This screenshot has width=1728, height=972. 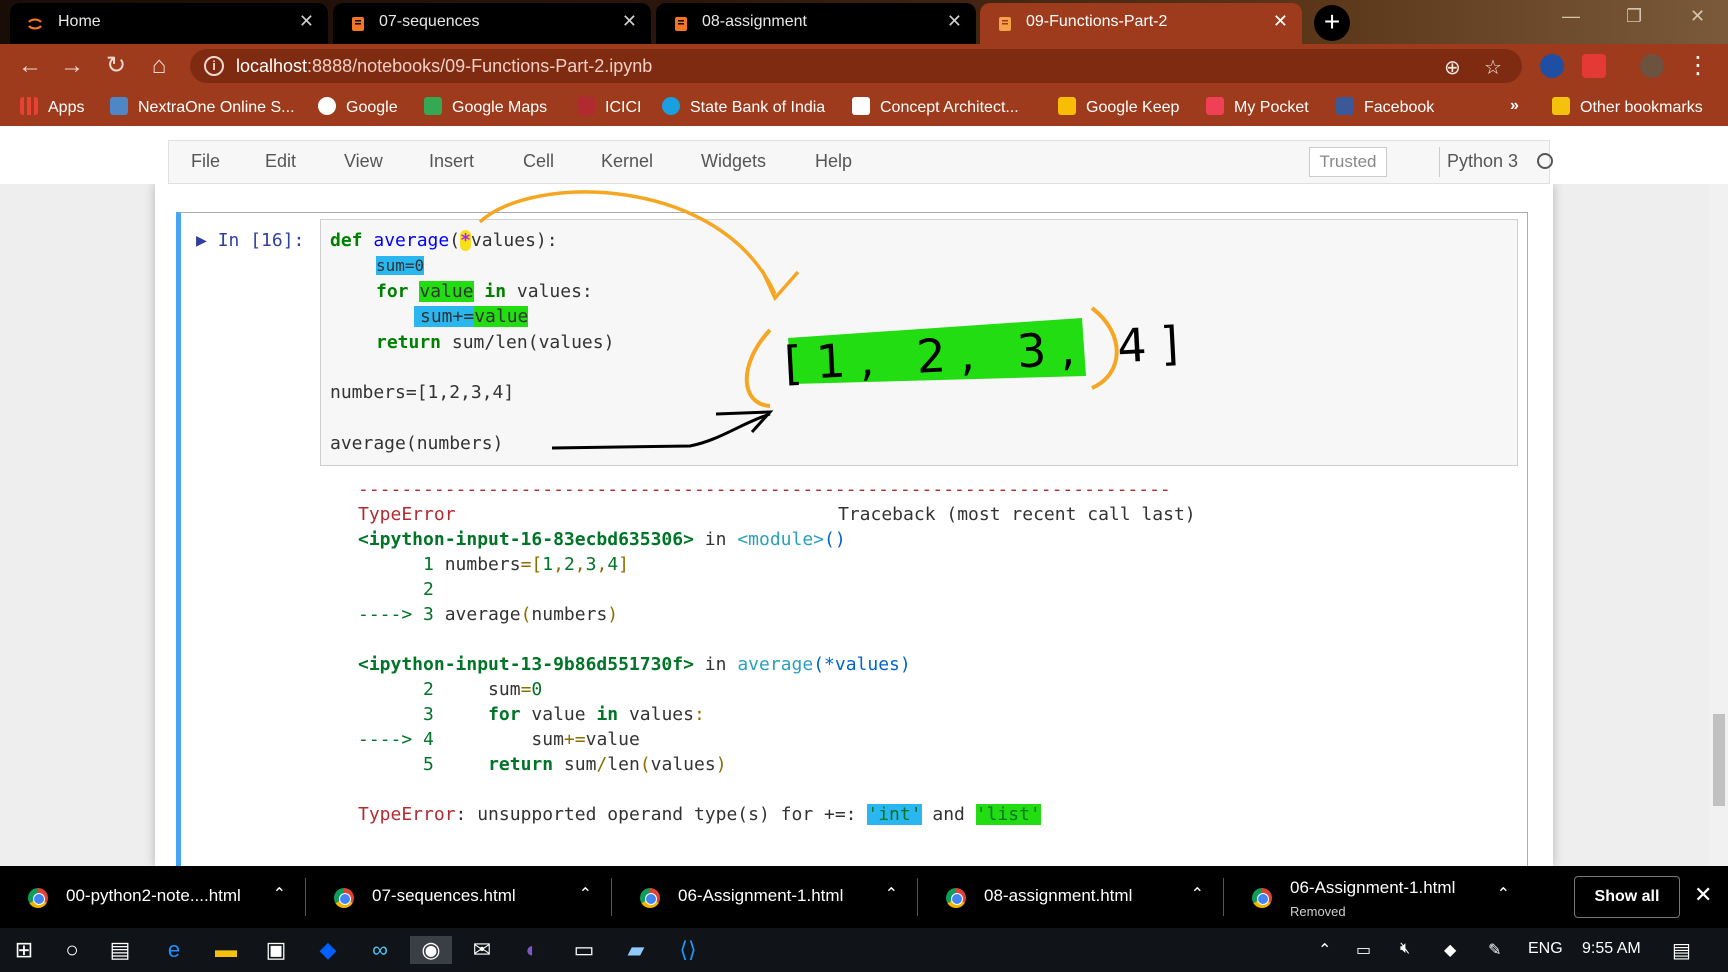 I want to click on restore-icon: ❐, so click(x=1634, y=16).